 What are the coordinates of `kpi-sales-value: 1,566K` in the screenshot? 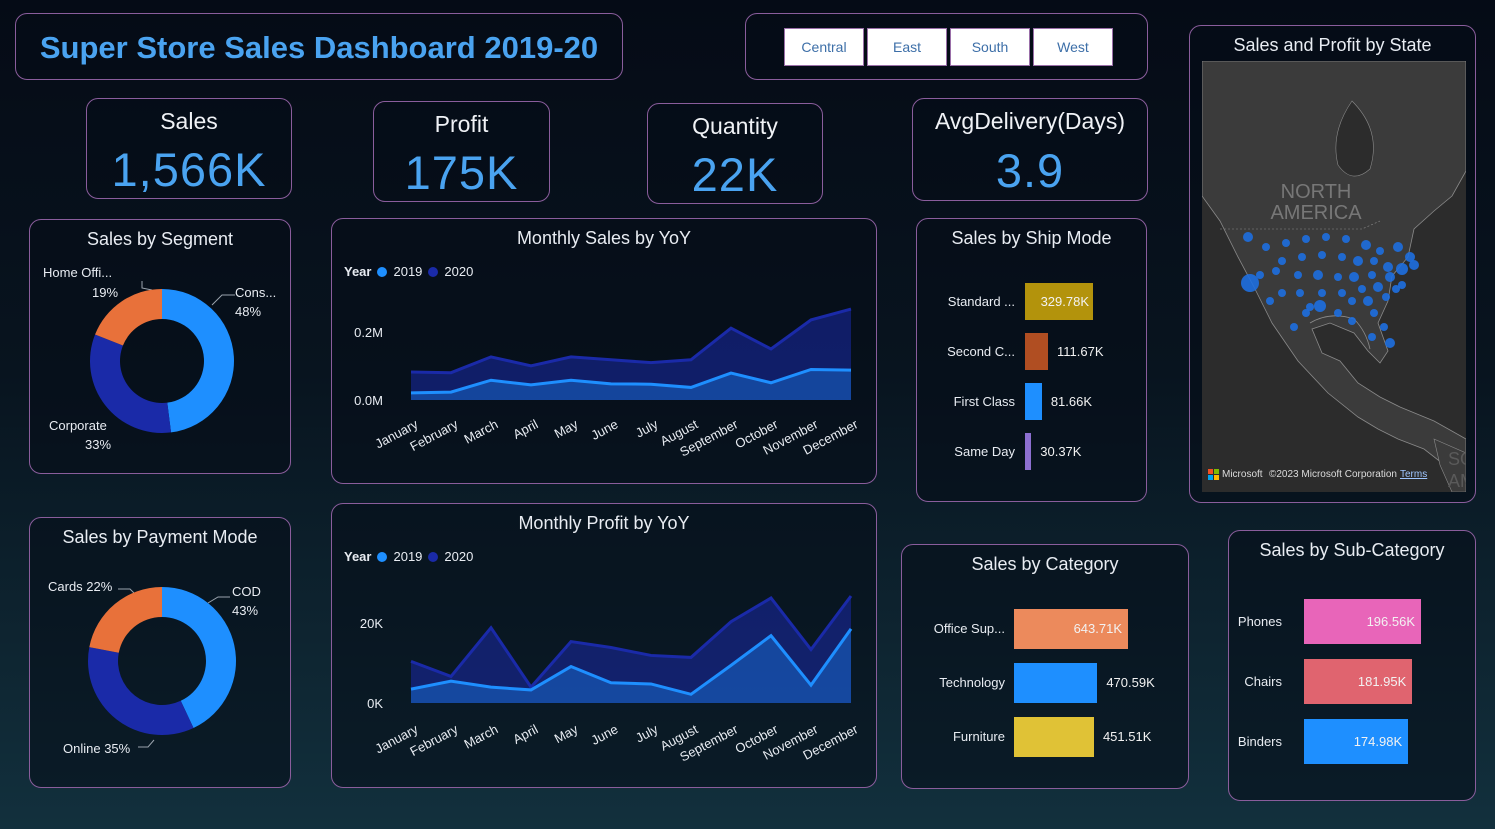 It's located at (189, 169).